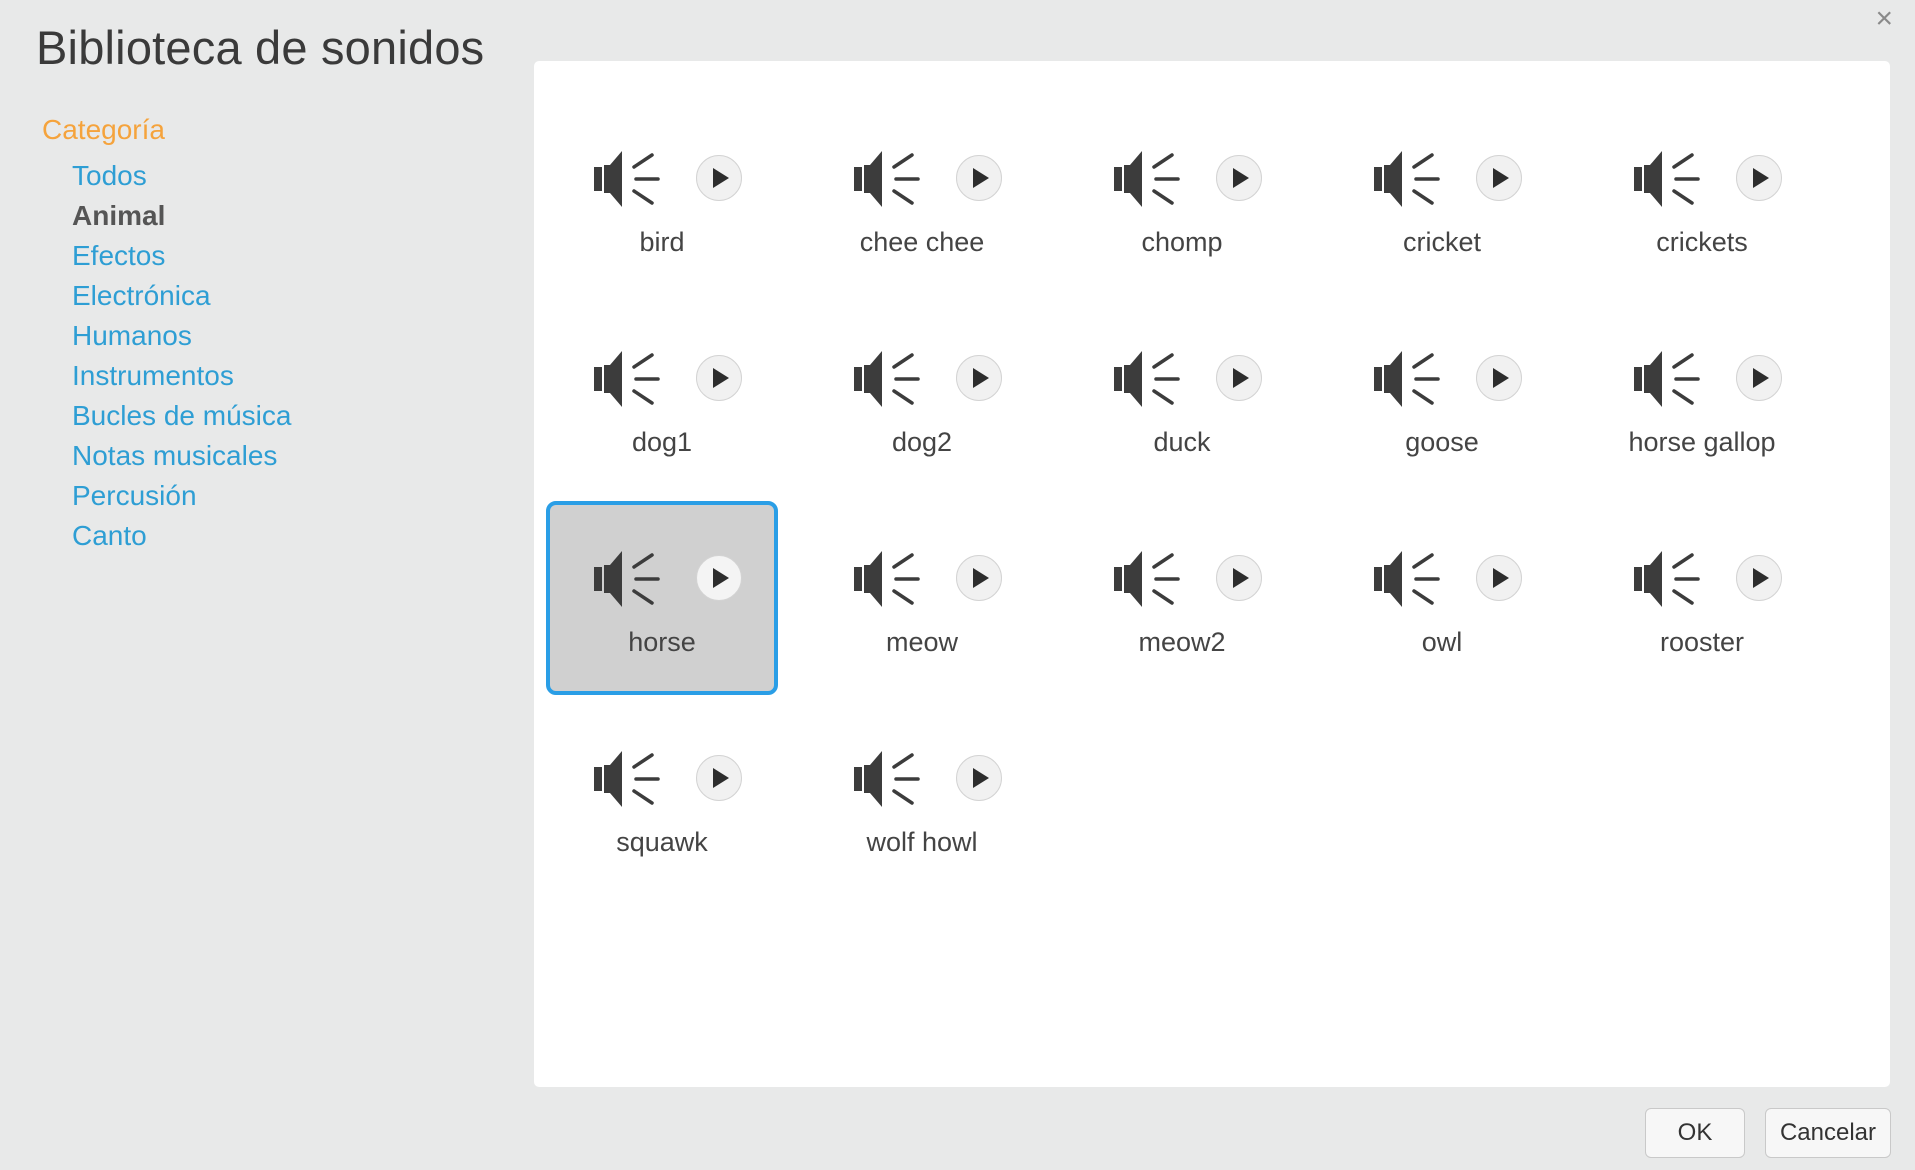 The height and width of the screenshot is (1170, 1915). Describe the element at coordinates (1182, 642) in the screenshot. I see `sound-name: meow2` at that location.